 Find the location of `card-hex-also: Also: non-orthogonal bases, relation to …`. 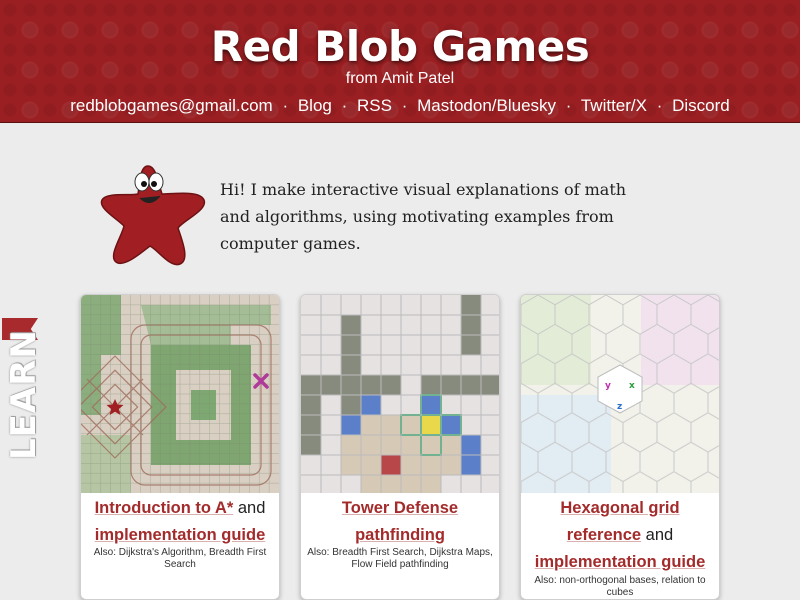

card-hex-also: Also: non-orthogonal bases, relation to … is located at coordinates (620, 586).